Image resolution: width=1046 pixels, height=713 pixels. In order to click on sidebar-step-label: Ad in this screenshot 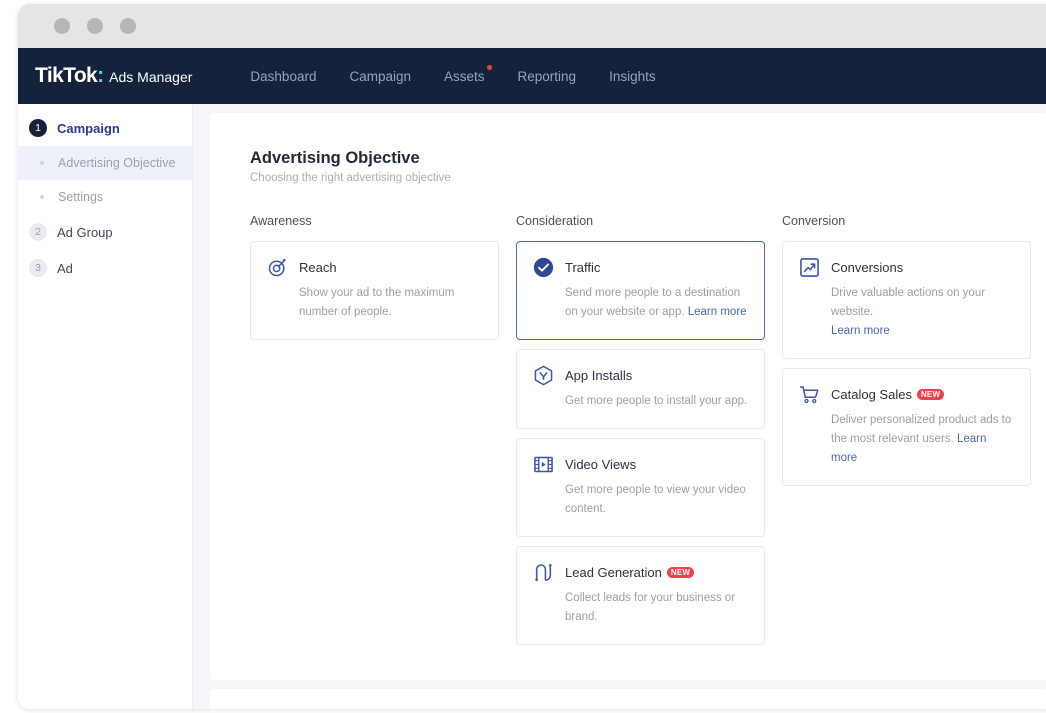, I will do `click(65, 268)`.